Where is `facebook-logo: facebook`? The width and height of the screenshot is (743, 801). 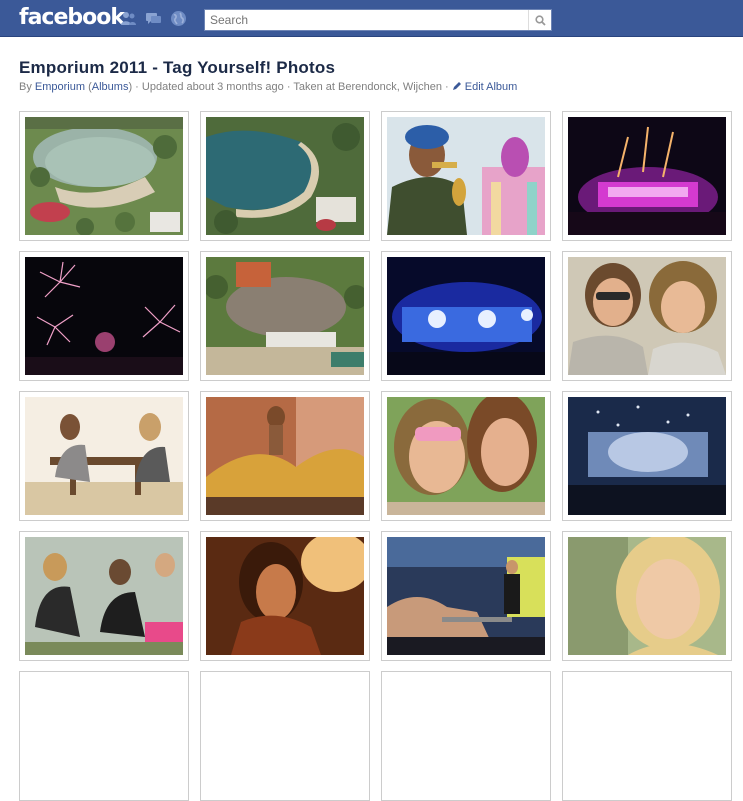 facebook-logo: facebook is located at coordinates (72, 17).